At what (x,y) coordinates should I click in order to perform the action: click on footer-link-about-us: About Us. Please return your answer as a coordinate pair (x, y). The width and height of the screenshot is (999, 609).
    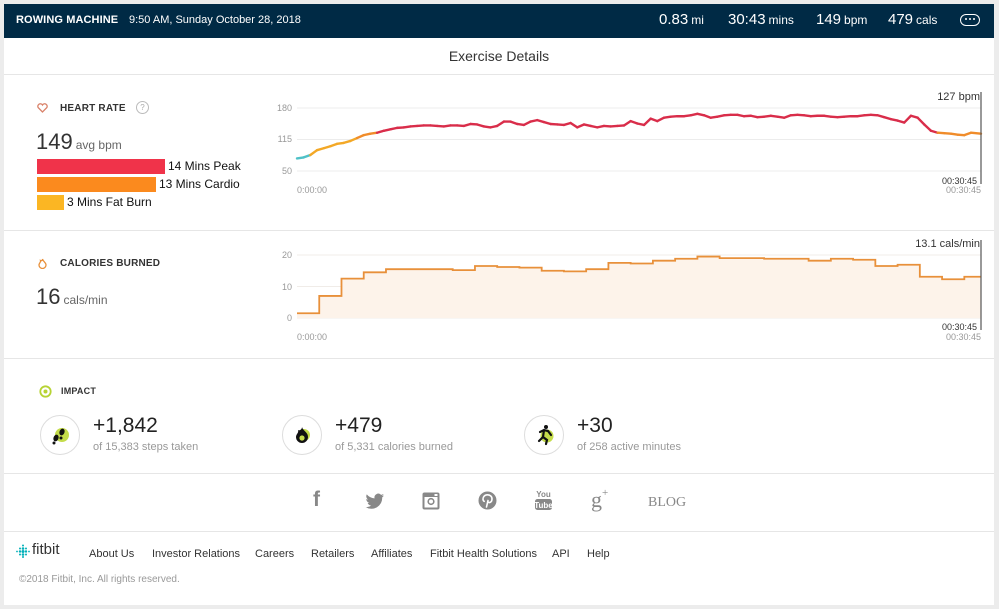
    Looking at the image, I should click on (111, 554).